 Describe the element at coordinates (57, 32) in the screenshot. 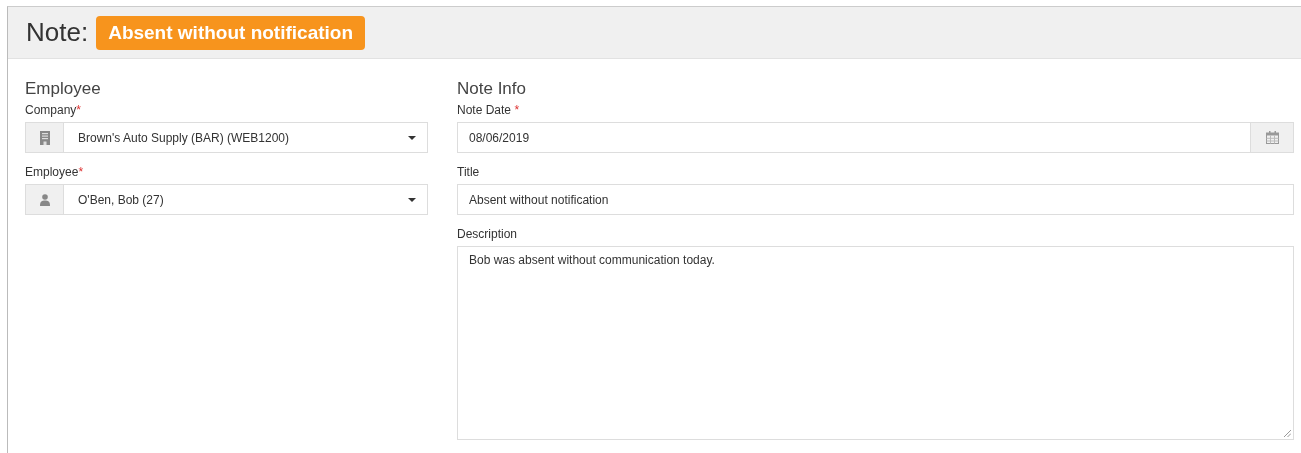

I see `page-title: Note:` at that location.